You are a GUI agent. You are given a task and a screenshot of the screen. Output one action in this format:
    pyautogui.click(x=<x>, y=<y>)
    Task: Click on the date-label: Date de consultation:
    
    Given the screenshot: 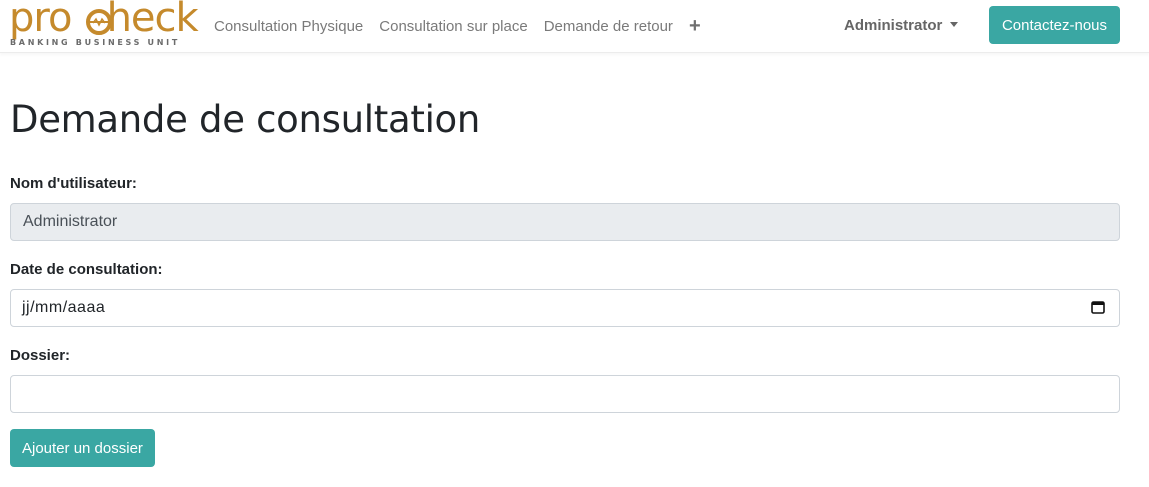 What is the action you would take?
    pyautogui.click(x=86, y=269)
    